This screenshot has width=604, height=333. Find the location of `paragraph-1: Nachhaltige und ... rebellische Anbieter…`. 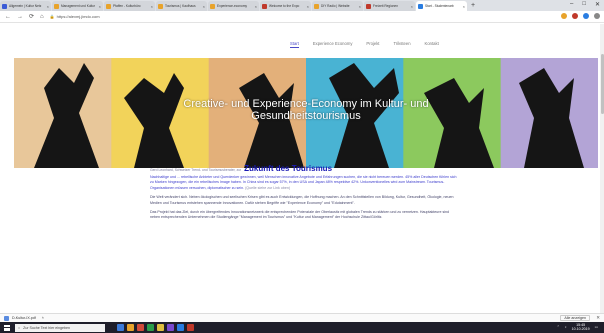

paragraph-1: Nachhaltige und ... rebellische Anbieter… is located at coordinates (304, 183).